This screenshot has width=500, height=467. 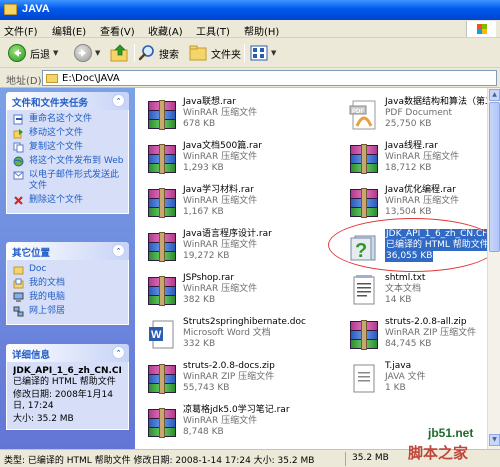 I want to click on file-item: Java线程.rar WinRAR 压缩文件 18,712 KB, so click(x=417, y=160).